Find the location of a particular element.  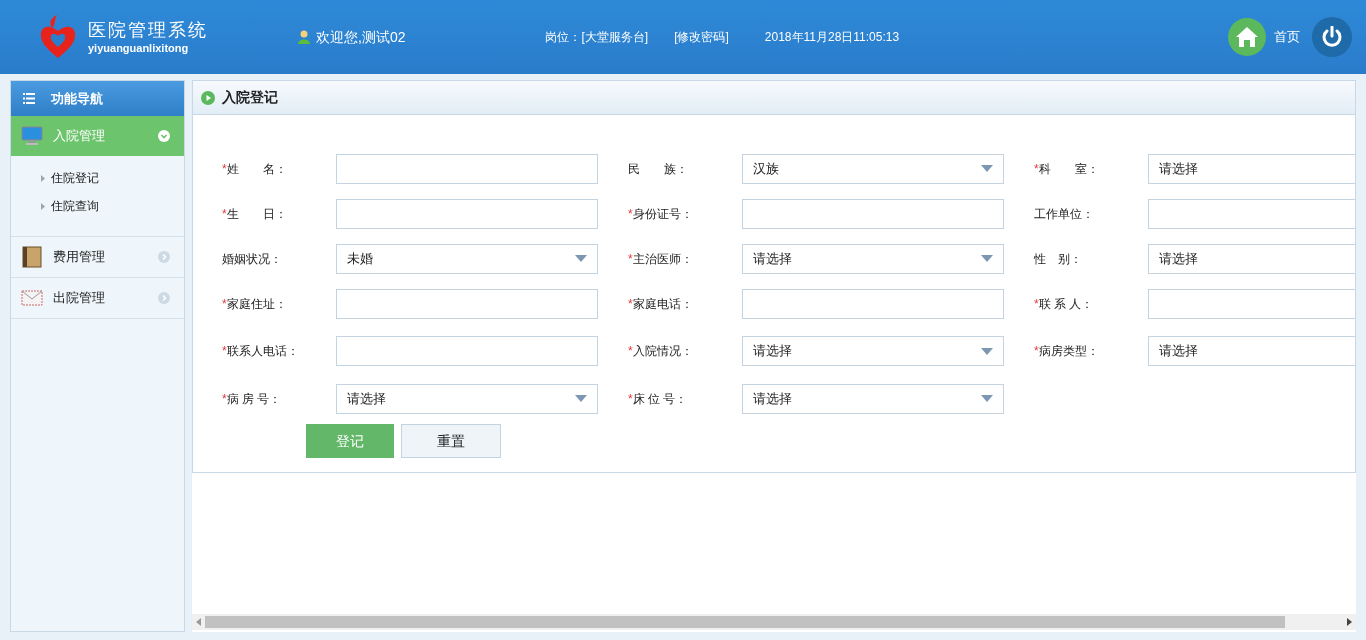

home-button is located at coordinates (1247, 37).